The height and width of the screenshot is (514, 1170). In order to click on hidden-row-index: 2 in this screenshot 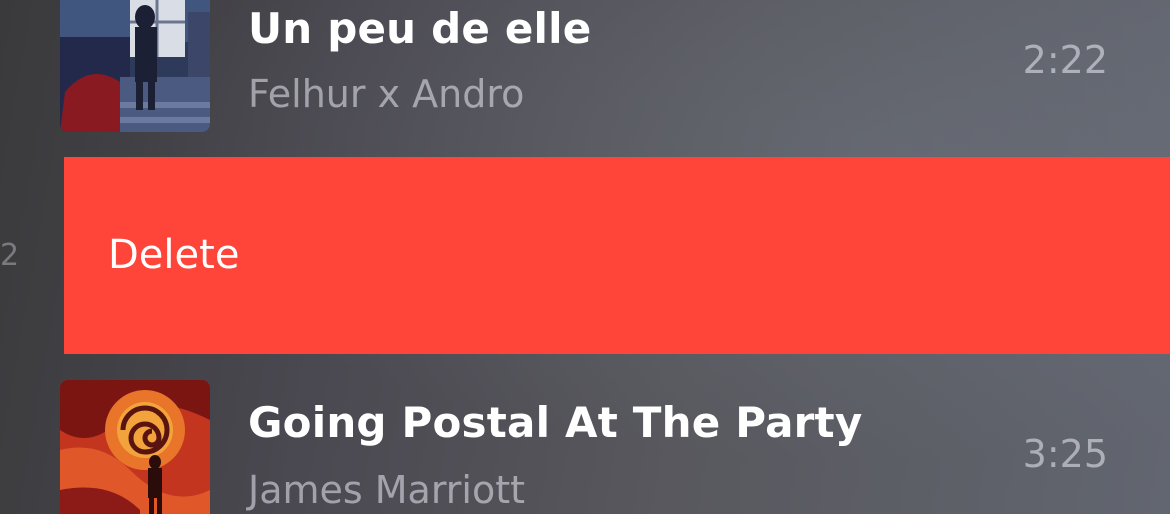, I will do `click(10, 255)`.